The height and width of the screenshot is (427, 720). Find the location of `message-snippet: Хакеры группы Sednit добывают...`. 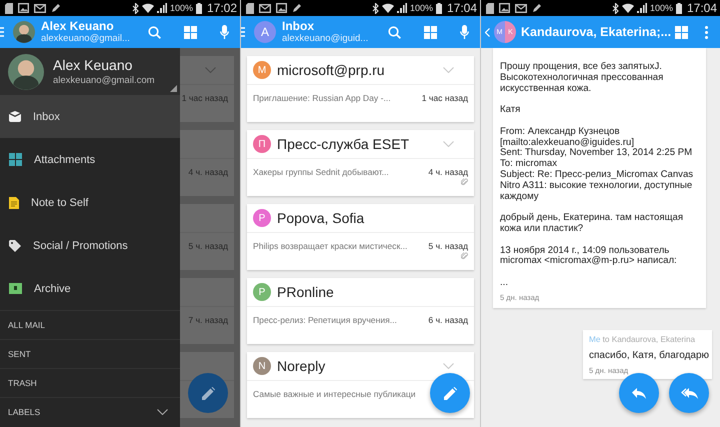

message-snippet: Хакеры группы Sednit добывают... is located at coordinates (321, 172).